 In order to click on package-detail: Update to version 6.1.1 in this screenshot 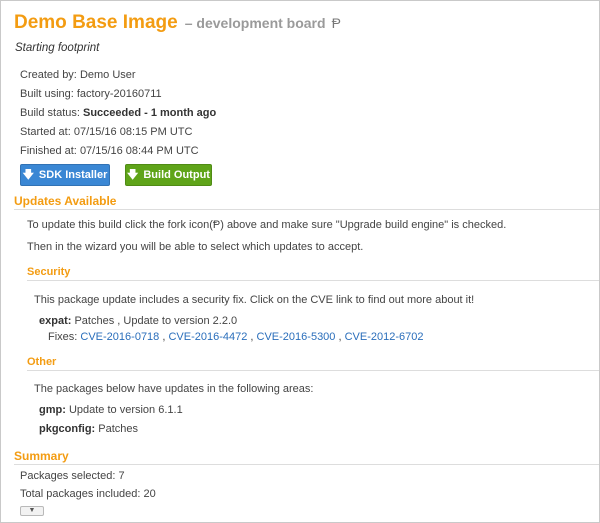, I will do `click(125, 410)`.